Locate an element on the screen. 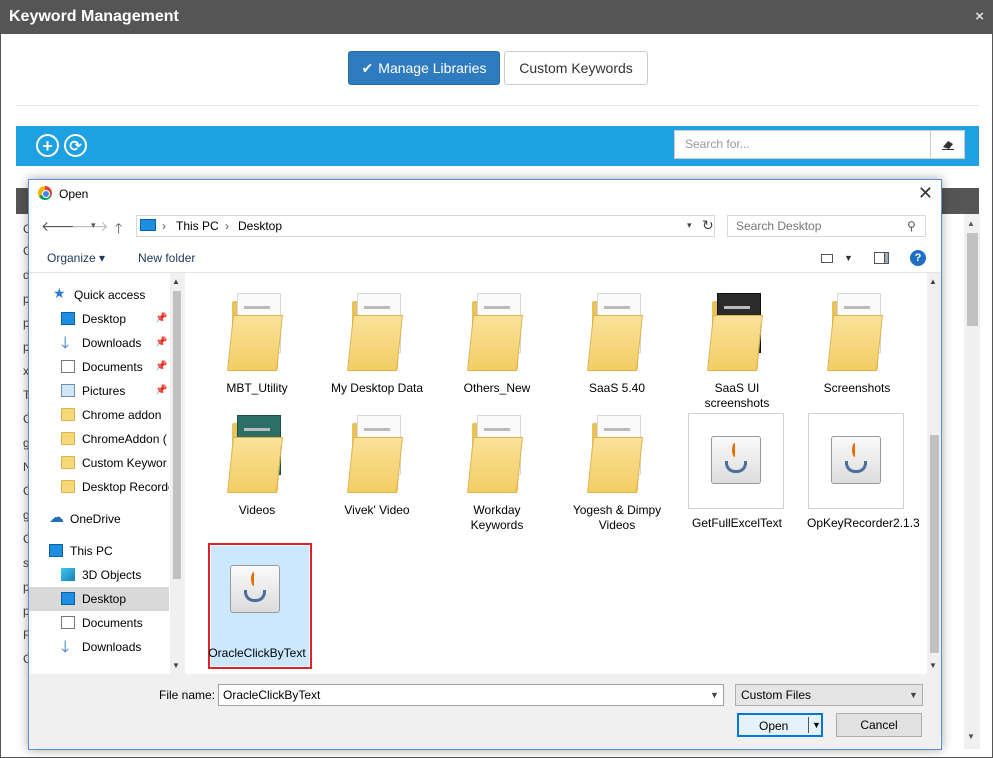  nav-item-desktop-recorde: Desktop Recorde is located at coordinates (99, 487).